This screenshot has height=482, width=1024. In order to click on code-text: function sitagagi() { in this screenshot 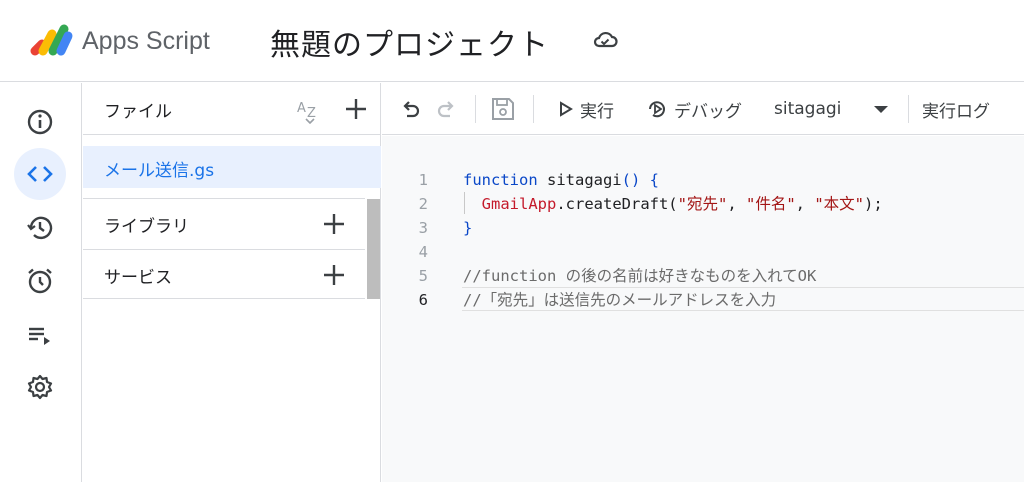, I will do `click(561, 180)`.